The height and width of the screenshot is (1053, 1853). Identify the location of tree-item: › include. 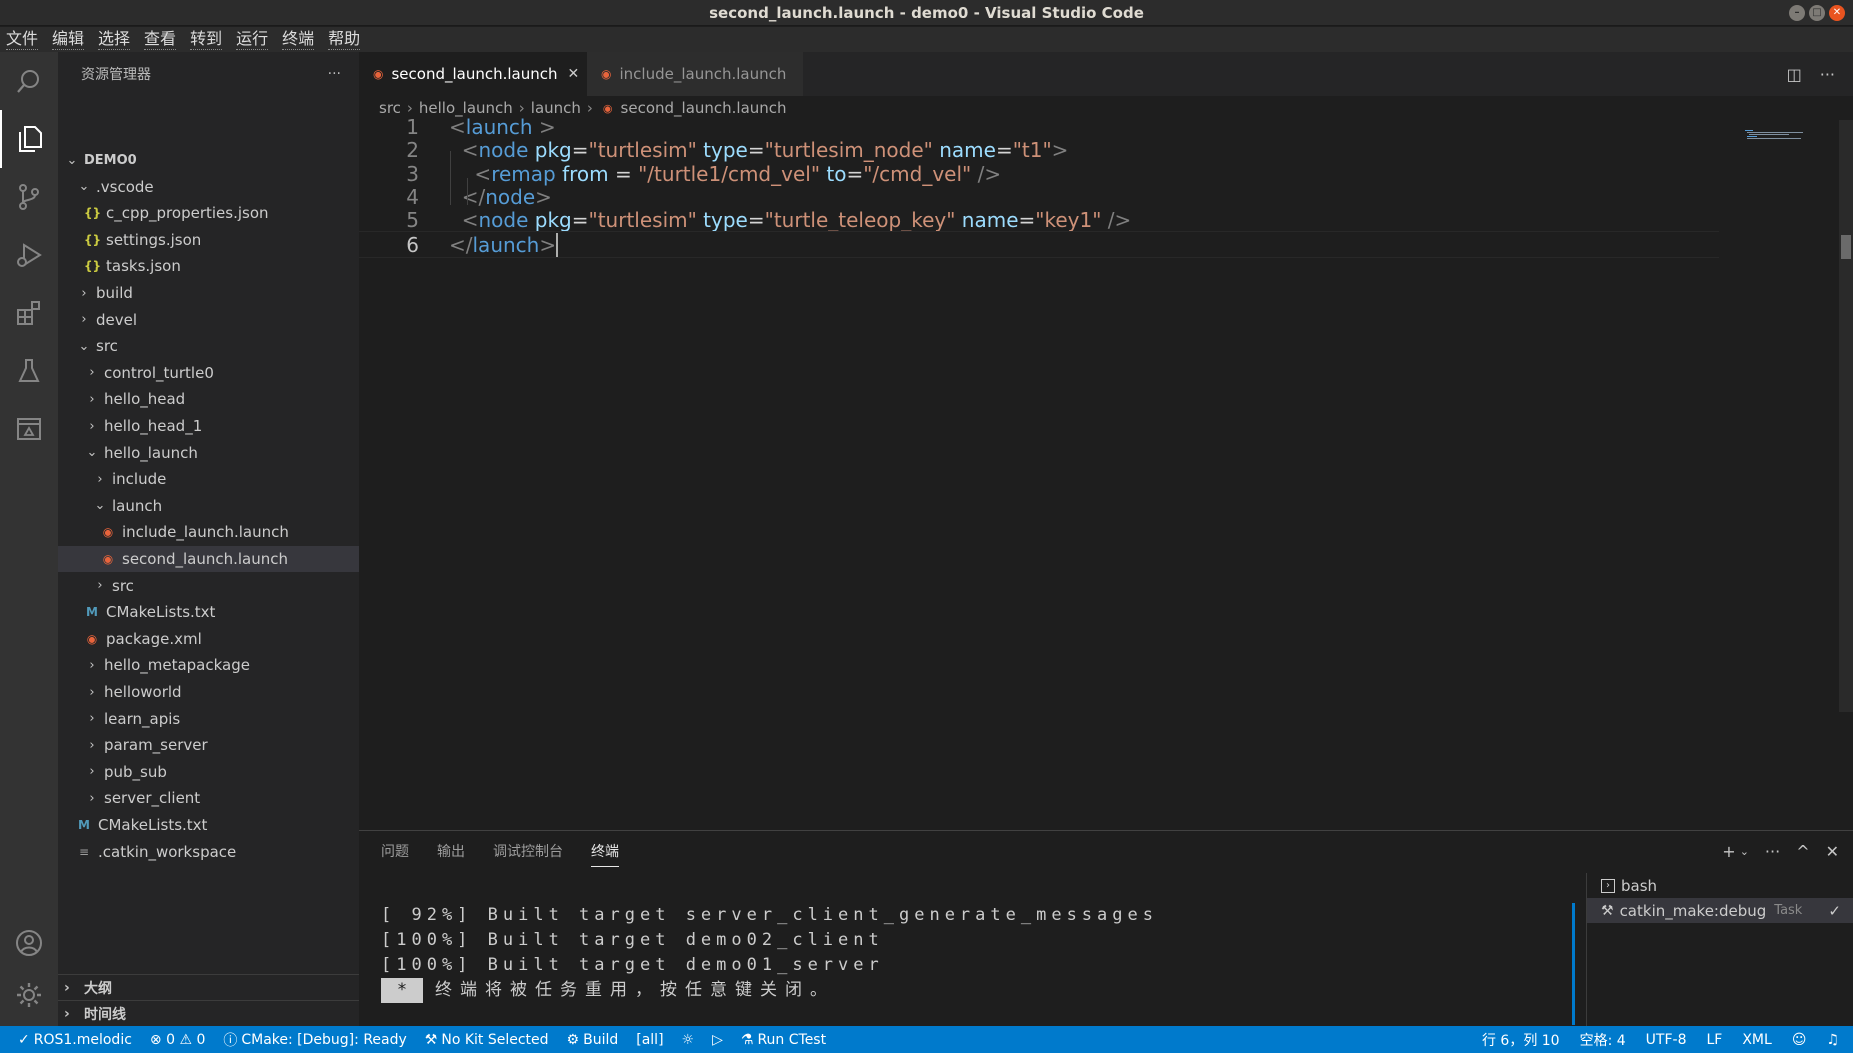
(208, 479).